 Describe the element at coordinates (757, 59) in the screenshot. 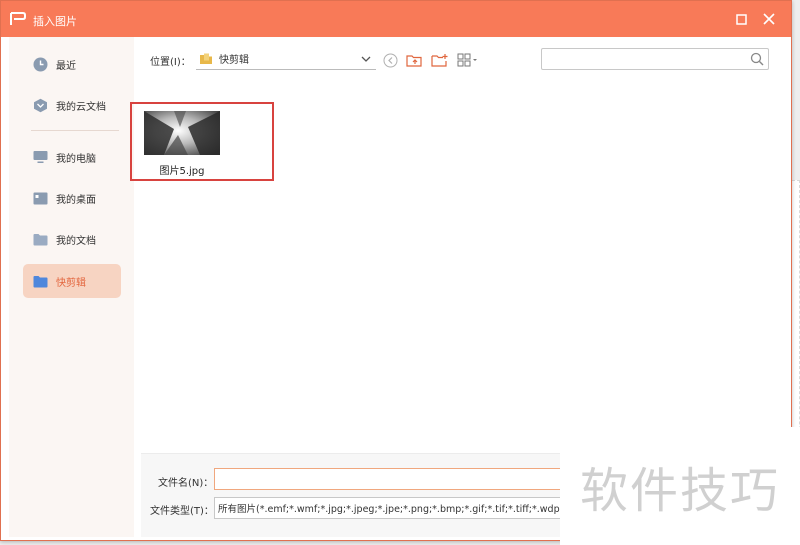

I see `search-icon` at that location.